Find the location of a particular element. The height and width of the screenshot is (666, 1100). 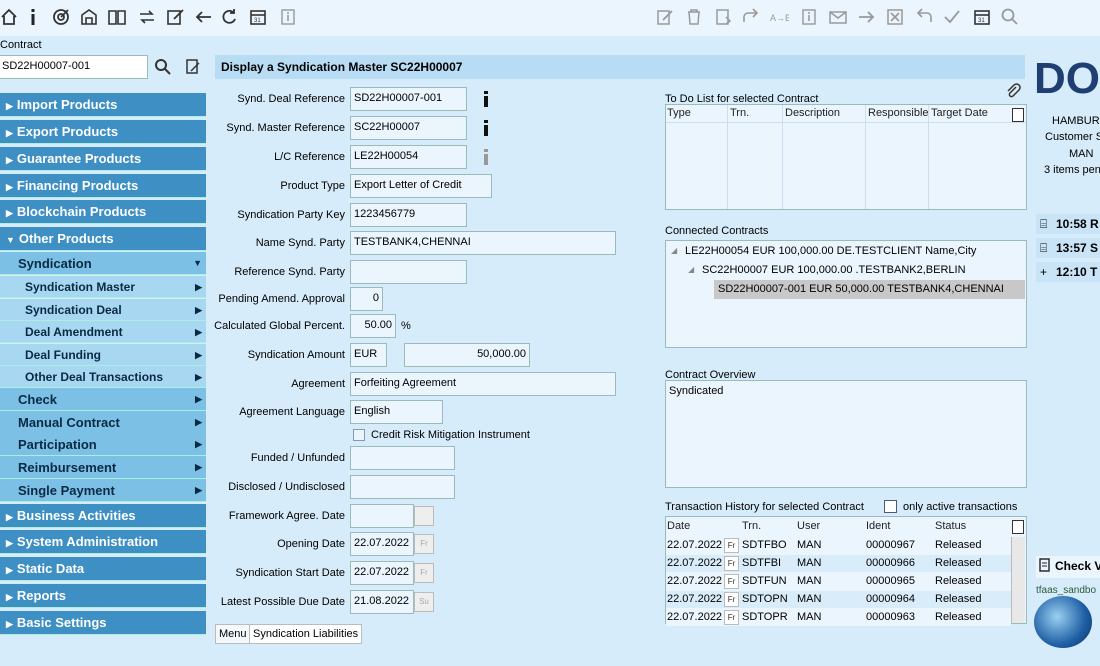

nav-item: ▶ System Administration is located at coordinates (103, 542).